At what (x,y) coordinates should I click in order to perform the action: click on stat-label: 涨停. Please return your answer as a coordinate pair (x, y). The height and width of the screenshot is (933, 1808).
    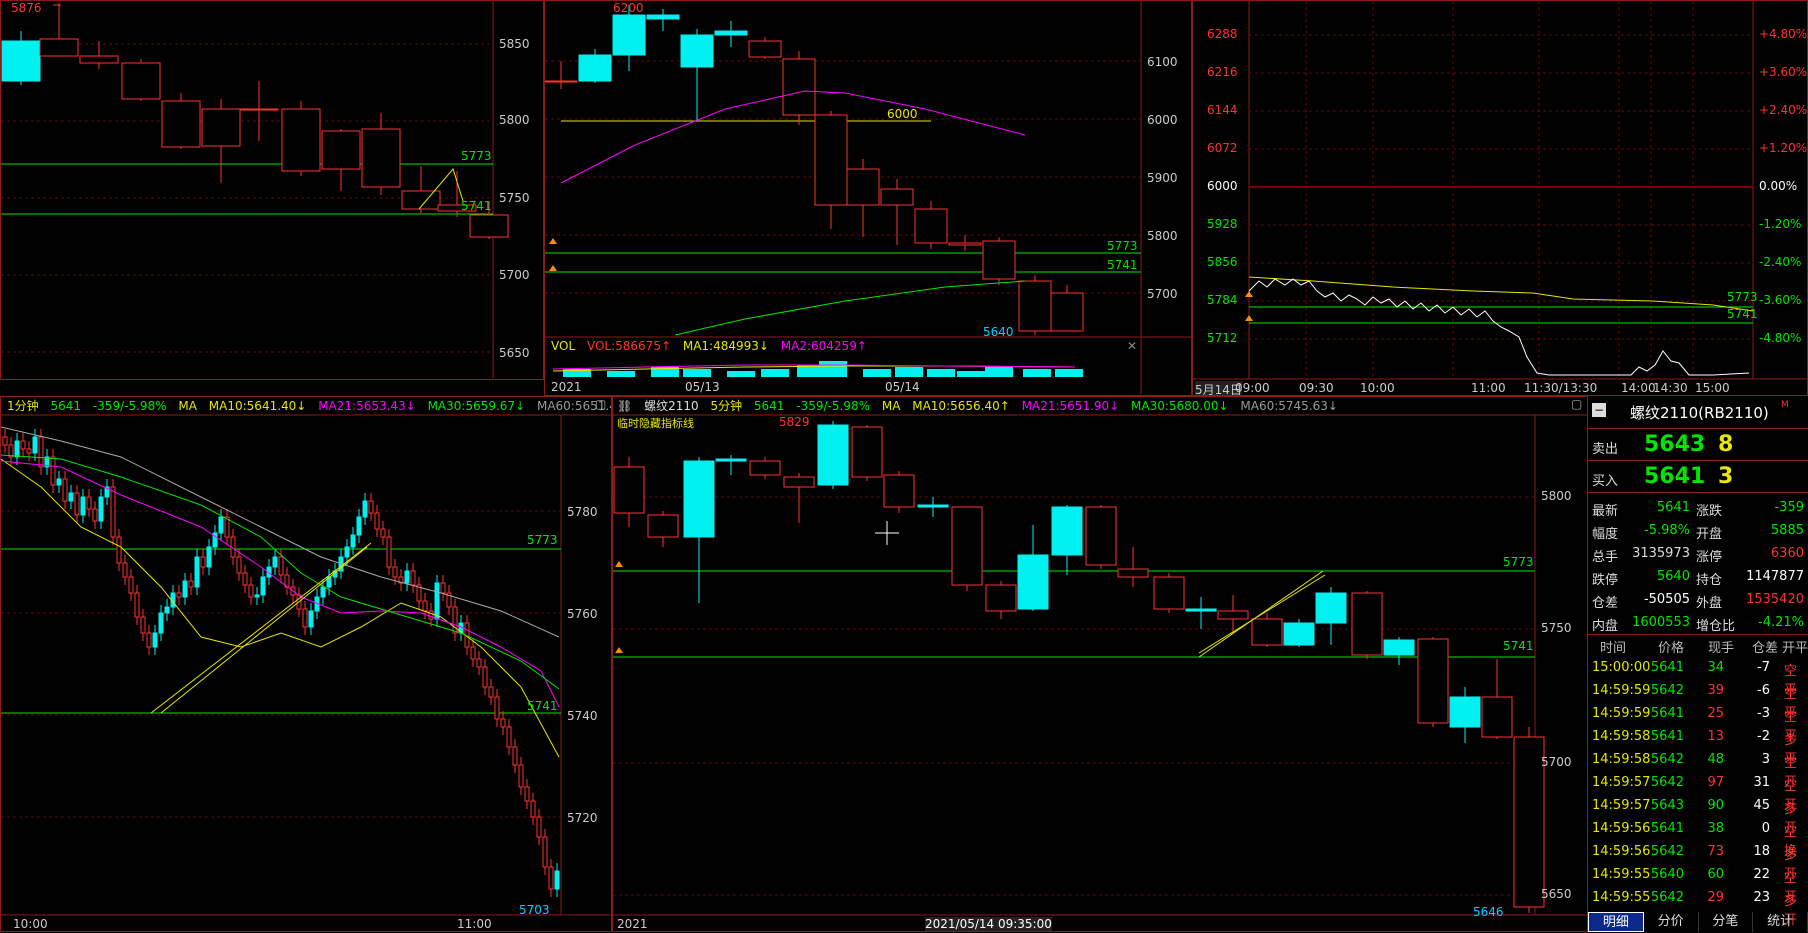
    Looking at the image, I should click on (1709, 557).